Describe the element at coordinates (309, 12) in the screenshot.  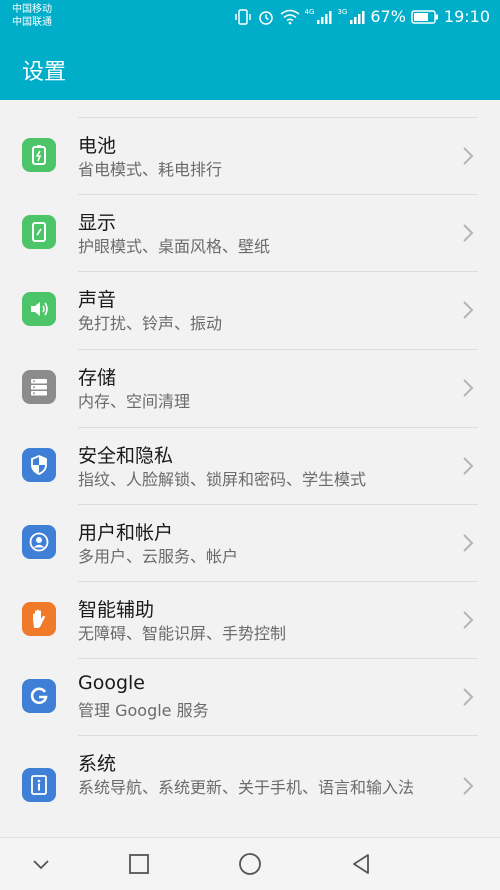
I see `signal-1-label: 4G` at that location.